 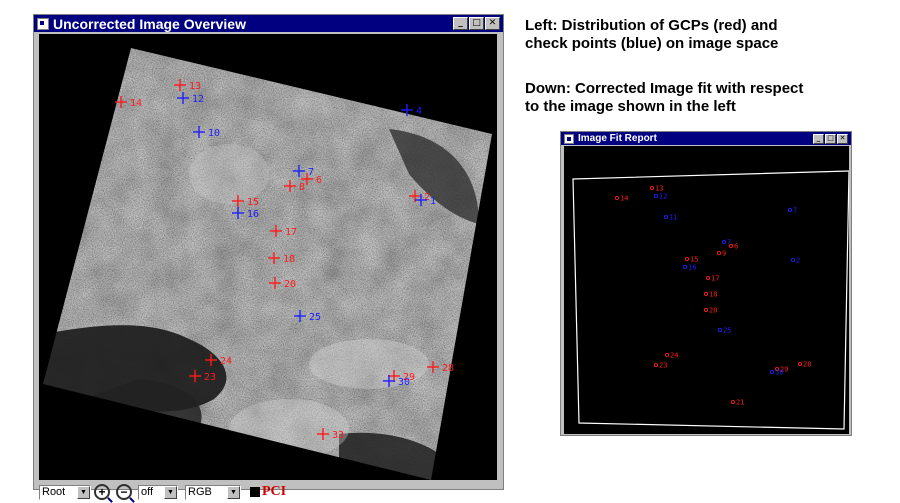 What do you see at coordinates (795, 211) in the screenshot?
I see `fit-marker-label: 7` at bounding box center [795, 211].